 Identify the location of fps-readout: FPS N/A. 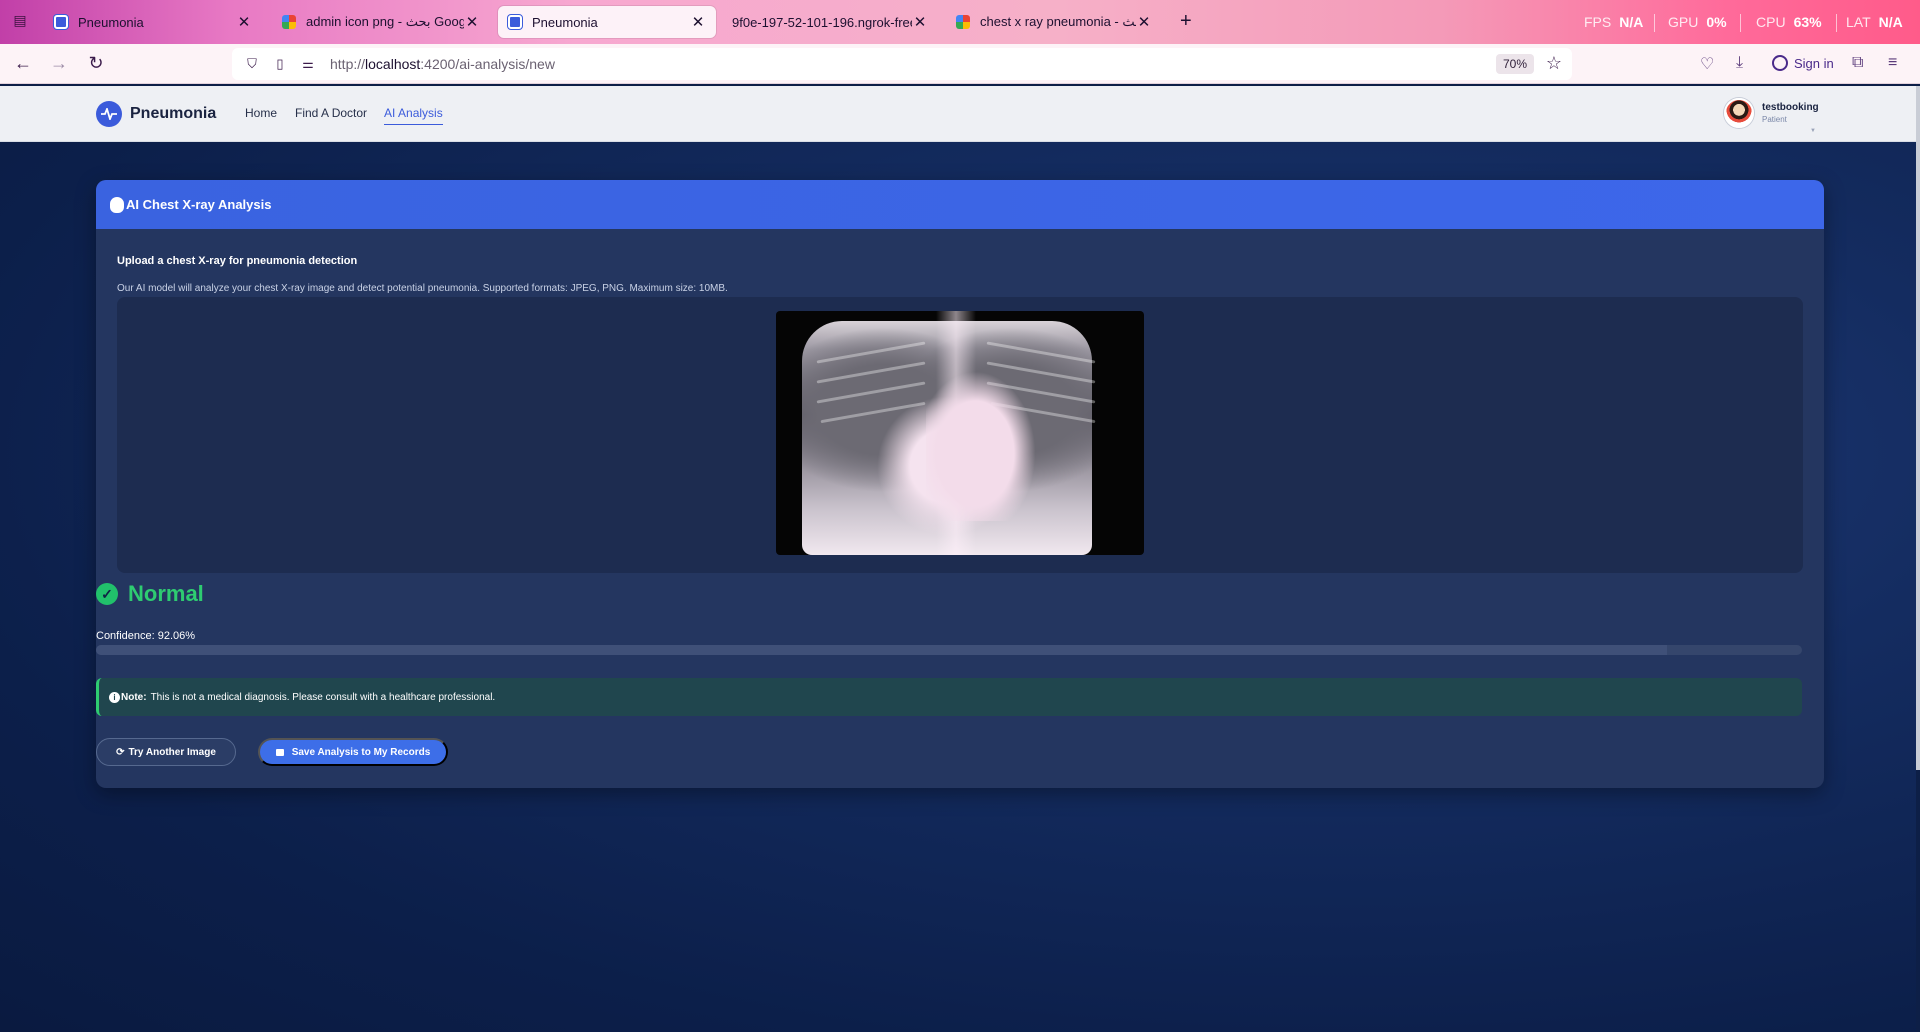
(1613, 22).